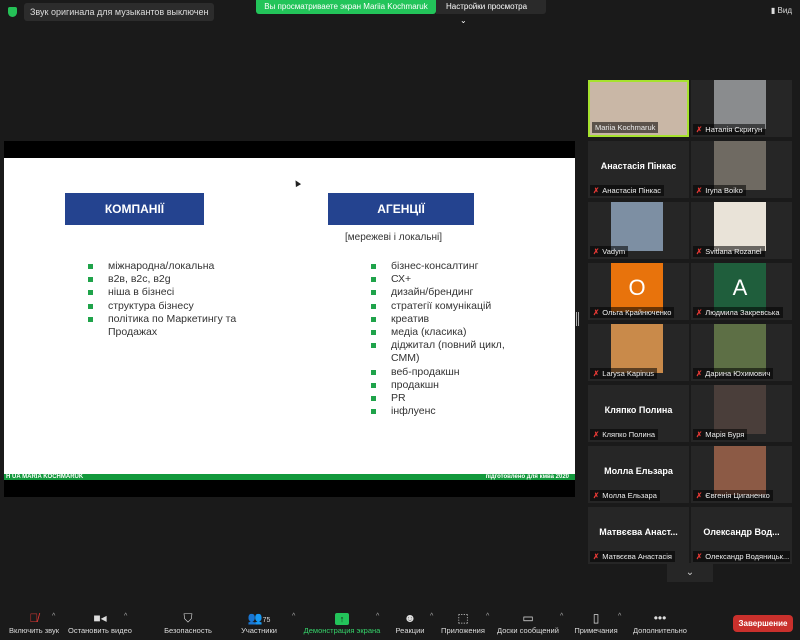 Image resolution: width=800 pixels, height=640 pixels. Describe the element at coordinates (377, 616) in the screenshot. I see `share-caret: ^` at that location.